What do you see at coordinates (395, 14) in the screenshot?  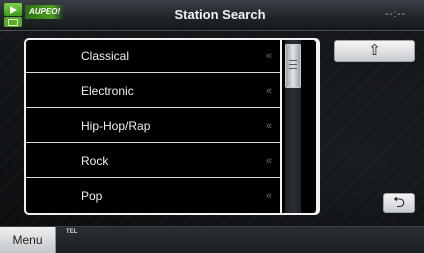 I see `clock: --:--` at bounding box center [395, 14].